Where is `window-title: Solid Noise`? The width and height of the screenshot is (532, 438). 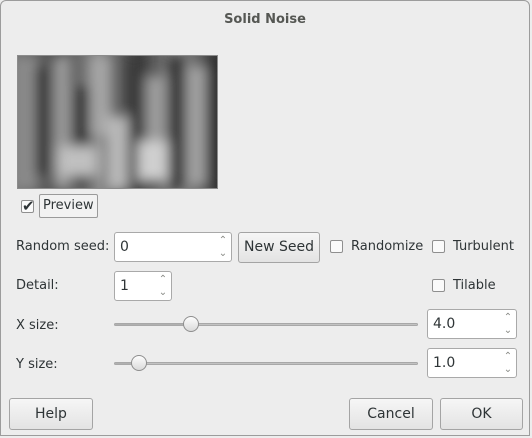 window-title: Solid Noise is located at coordinates (265, 19).